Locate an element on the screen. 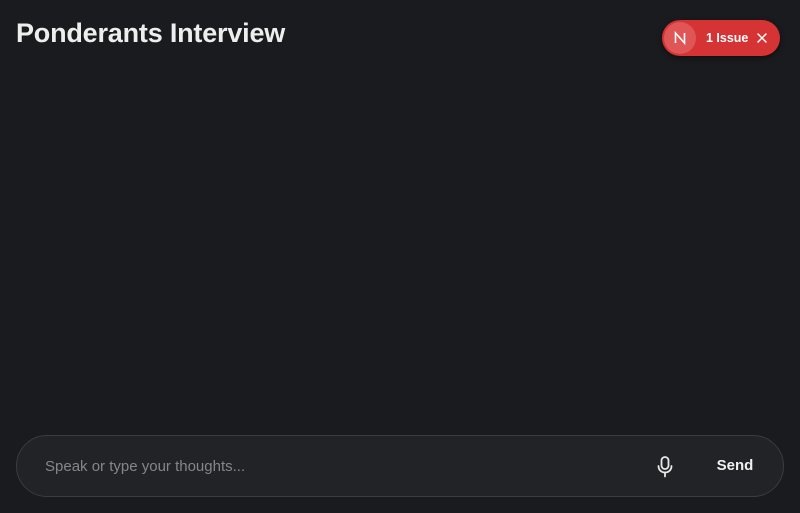  message-input is located at coordinates (335, 466).